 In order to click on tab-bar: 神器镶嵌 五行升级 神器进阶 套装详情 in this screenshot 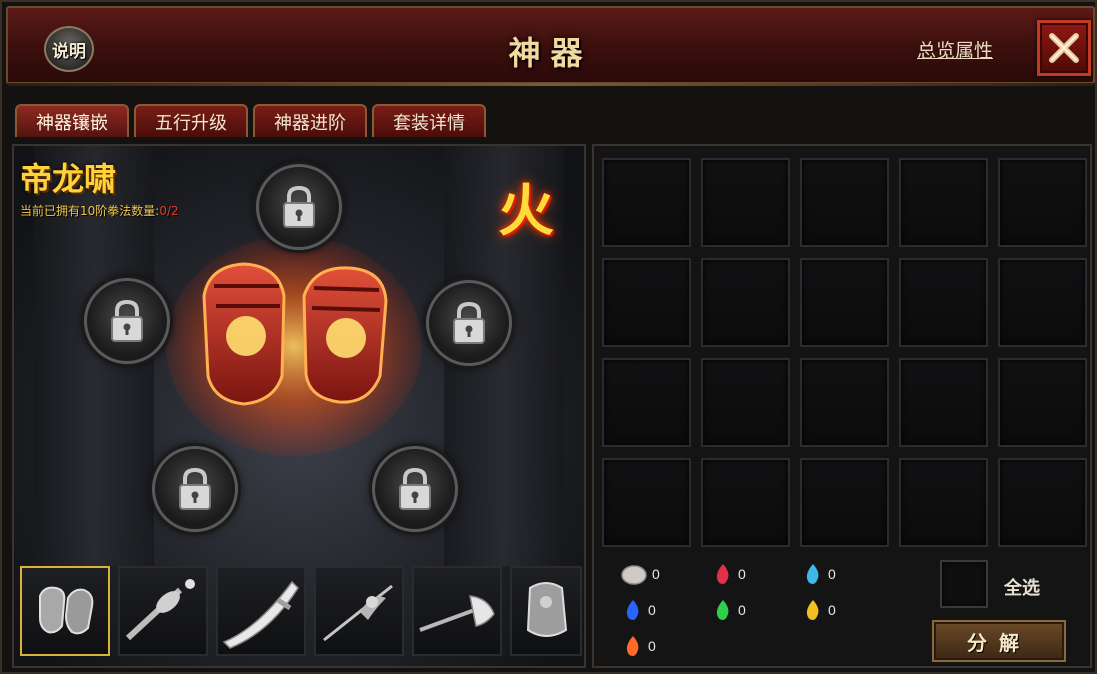, I will do `click(250, 120)`.